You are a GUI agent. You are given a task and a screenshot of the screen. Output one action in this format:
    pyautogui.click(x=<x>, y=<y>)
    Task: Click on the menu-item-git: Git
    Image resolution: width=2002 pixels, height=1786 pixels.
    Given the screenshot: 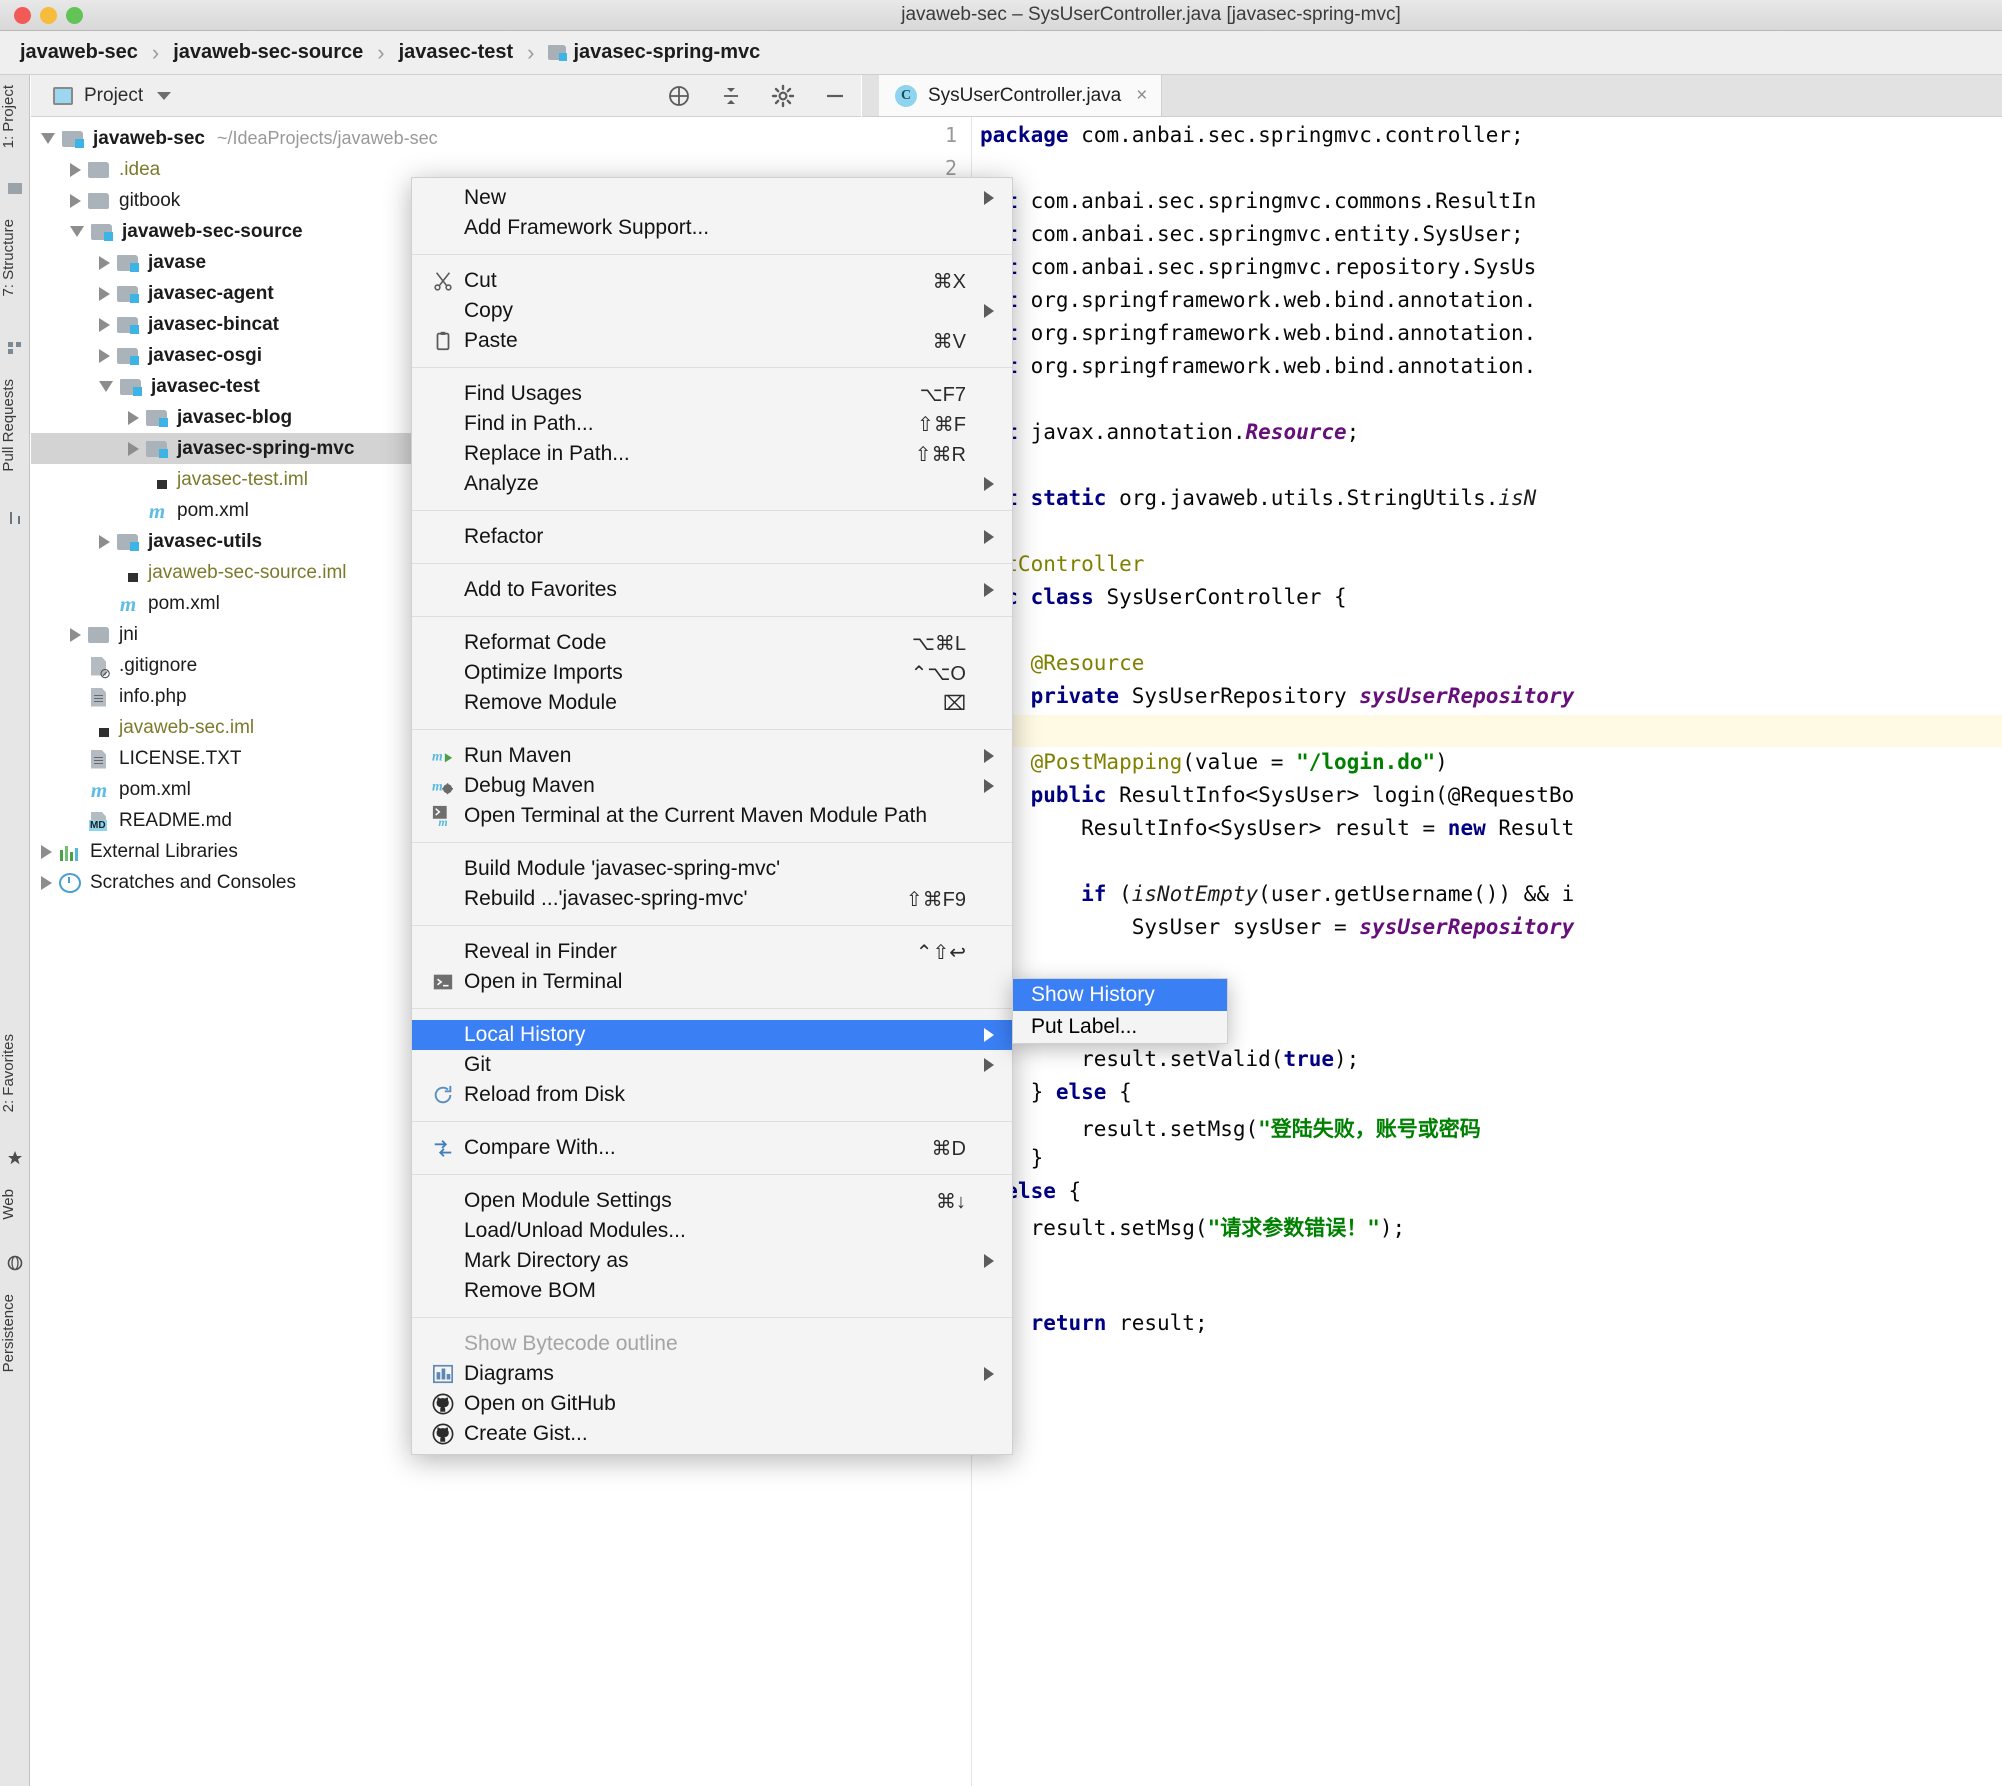 What is the action you would take?
    pyautogui.click(x=712, y=1065)
    